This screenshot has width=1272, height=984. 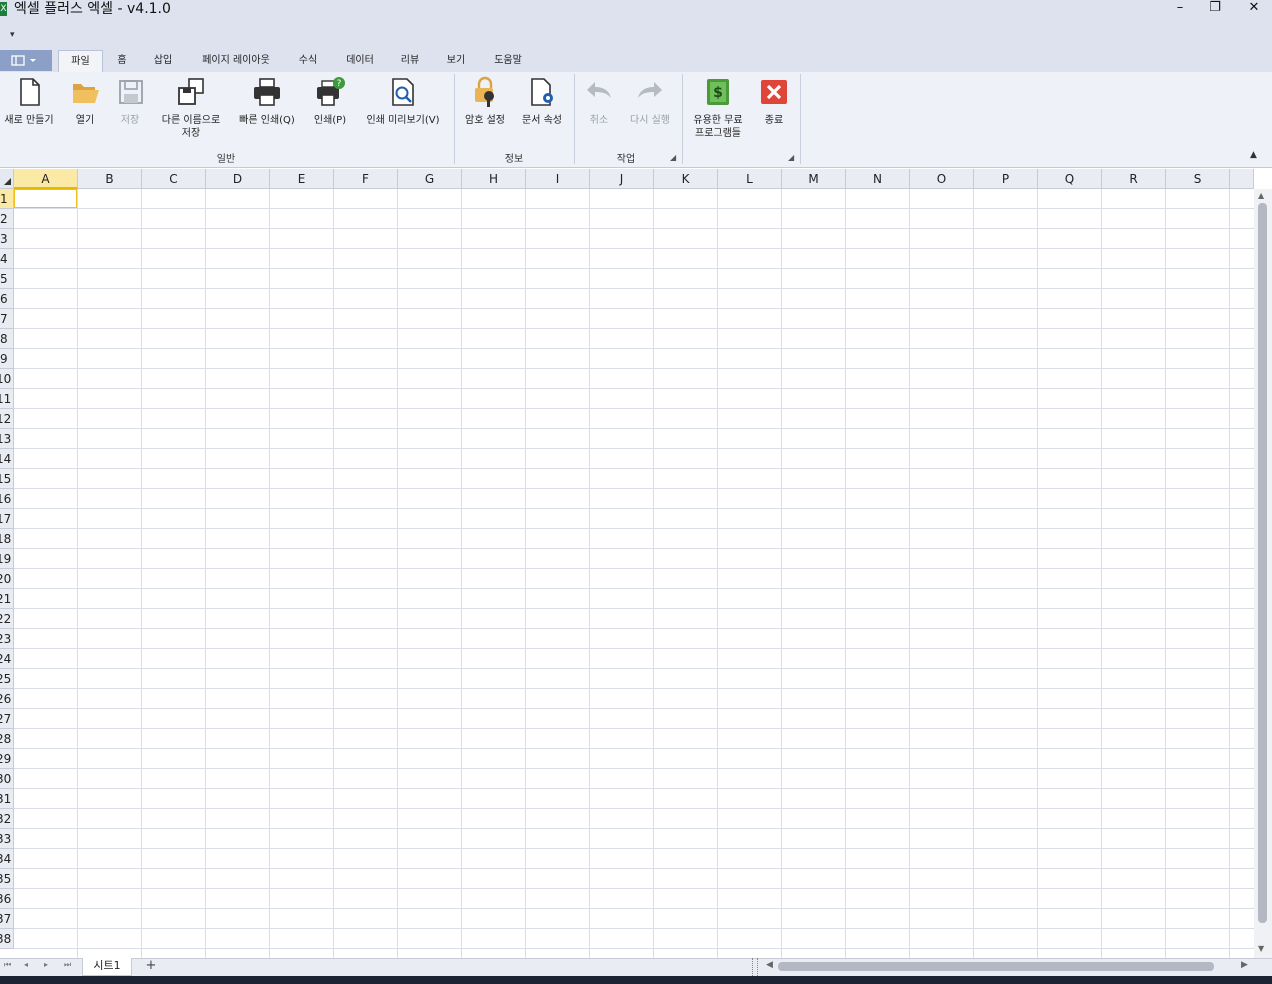 I want to click on select-all-corner, so click(x=7, y=179).